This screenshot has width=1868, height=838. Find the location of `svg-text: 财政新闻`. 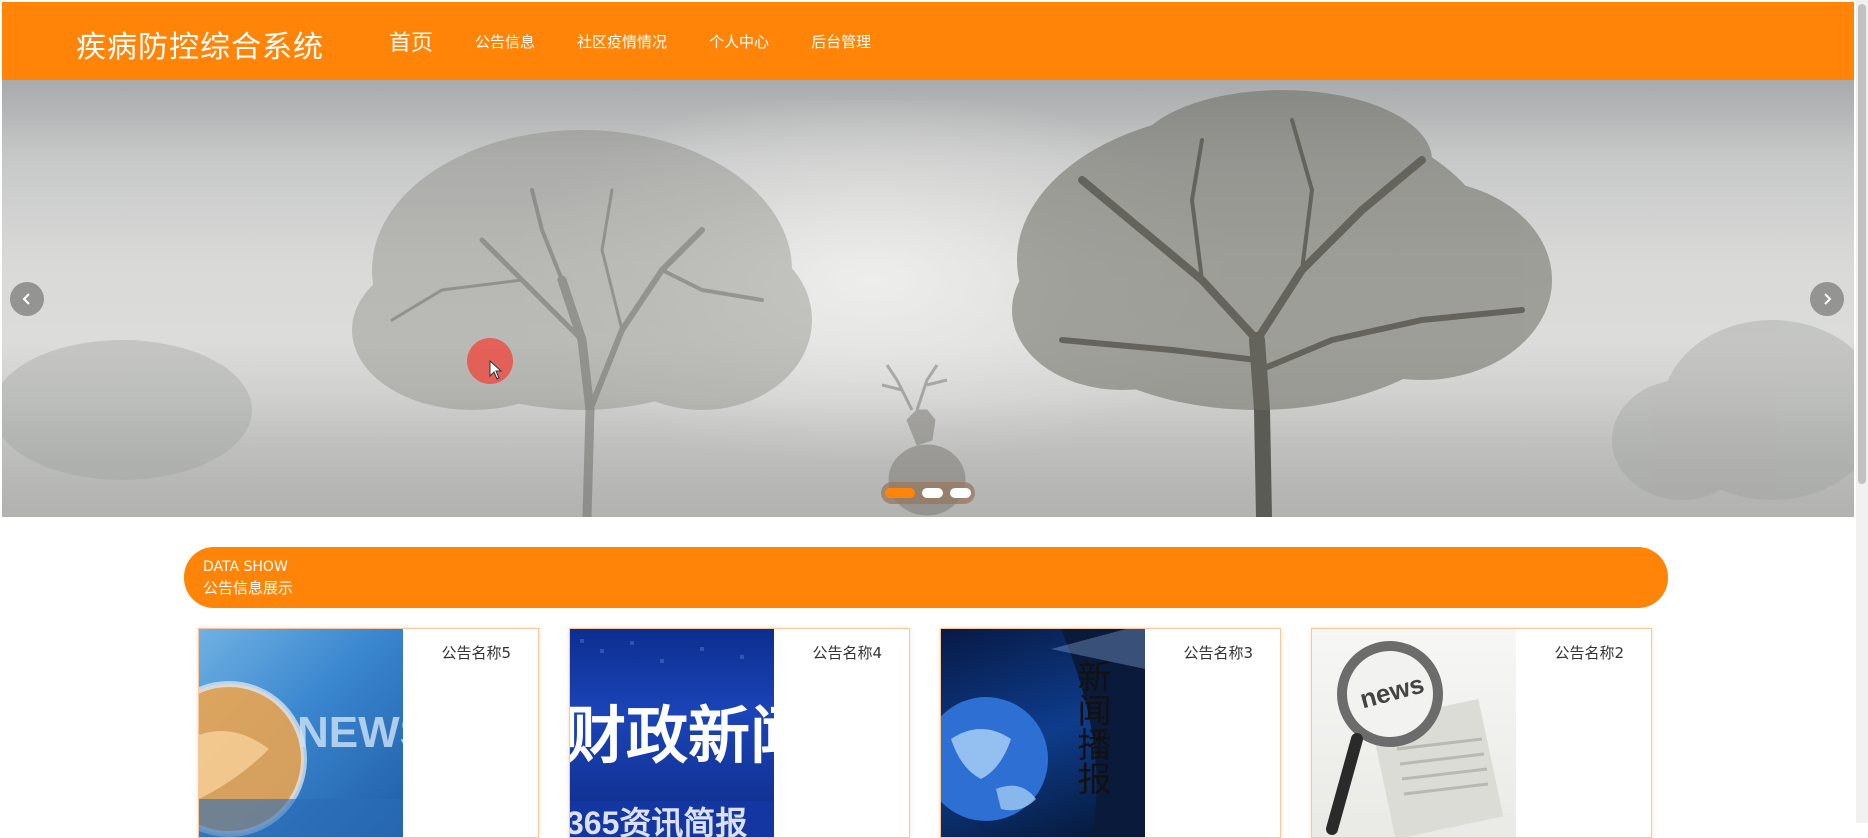

svg-text: 财政新闻 is located at coordinates (672, 736).